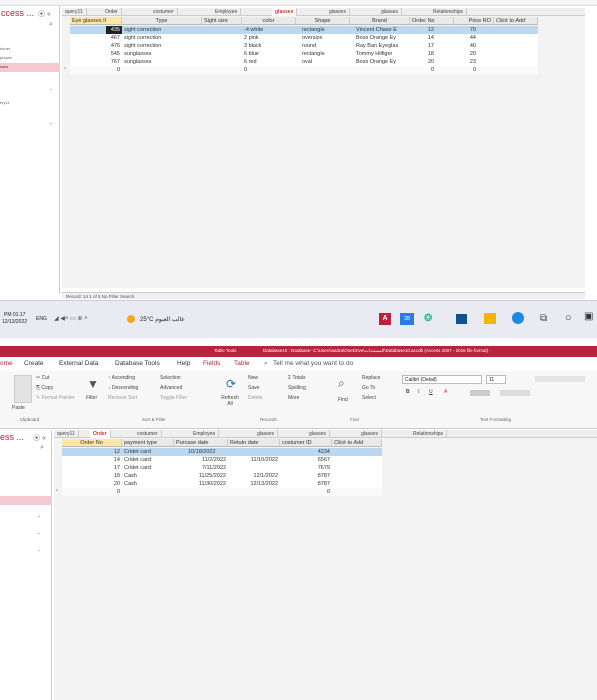 The image size is (597, 700). I want to click on tab-relationships: Relationships, so click(449, 12).